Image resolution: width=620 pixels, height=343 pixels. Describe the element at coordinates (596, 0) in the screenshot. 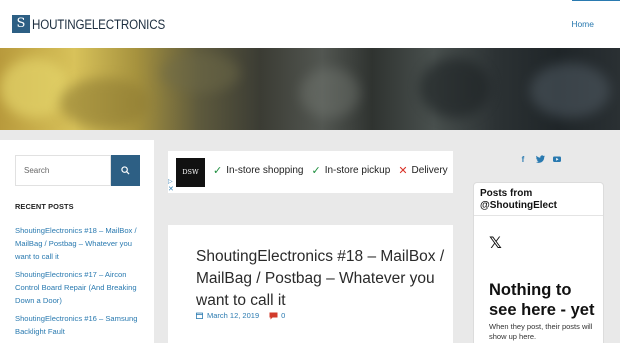

I see `nav-active-indicator` at that location.